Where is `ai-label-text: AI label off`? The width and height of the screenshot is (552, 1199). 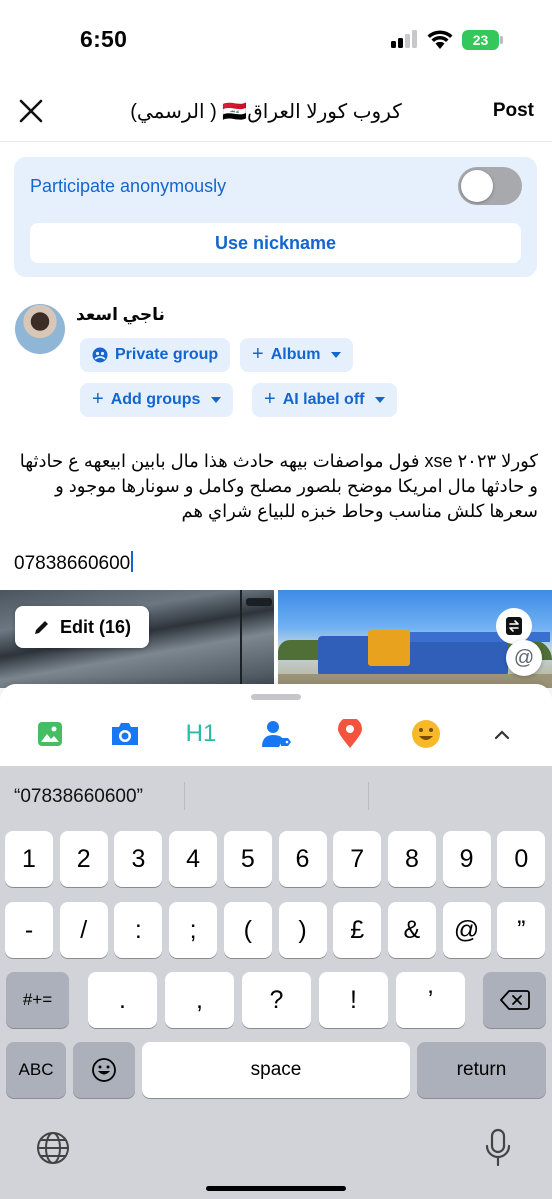 ai-label-text: AI label off is located at coordinates (323, 399).